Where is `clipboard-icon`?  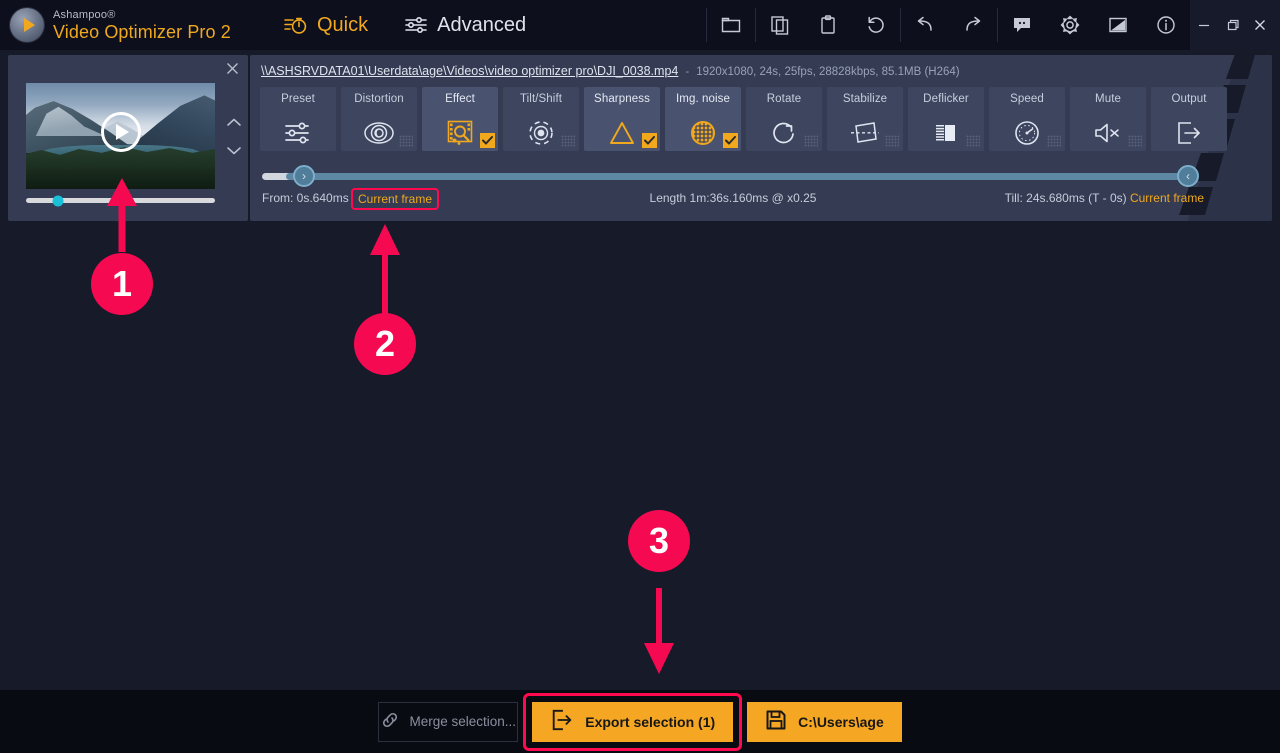
clipboard-icon is located at coordinates (828, 25).